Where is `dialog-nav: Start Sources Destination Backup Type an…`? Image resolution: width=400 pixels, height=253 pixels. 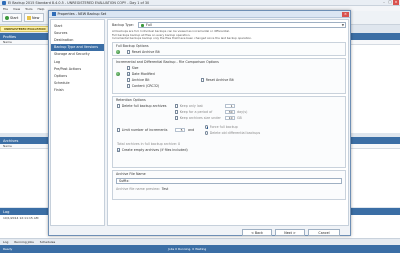
dialog-nav: Start Sources Destination Backup Type an… is located at coordinates (77, 122).